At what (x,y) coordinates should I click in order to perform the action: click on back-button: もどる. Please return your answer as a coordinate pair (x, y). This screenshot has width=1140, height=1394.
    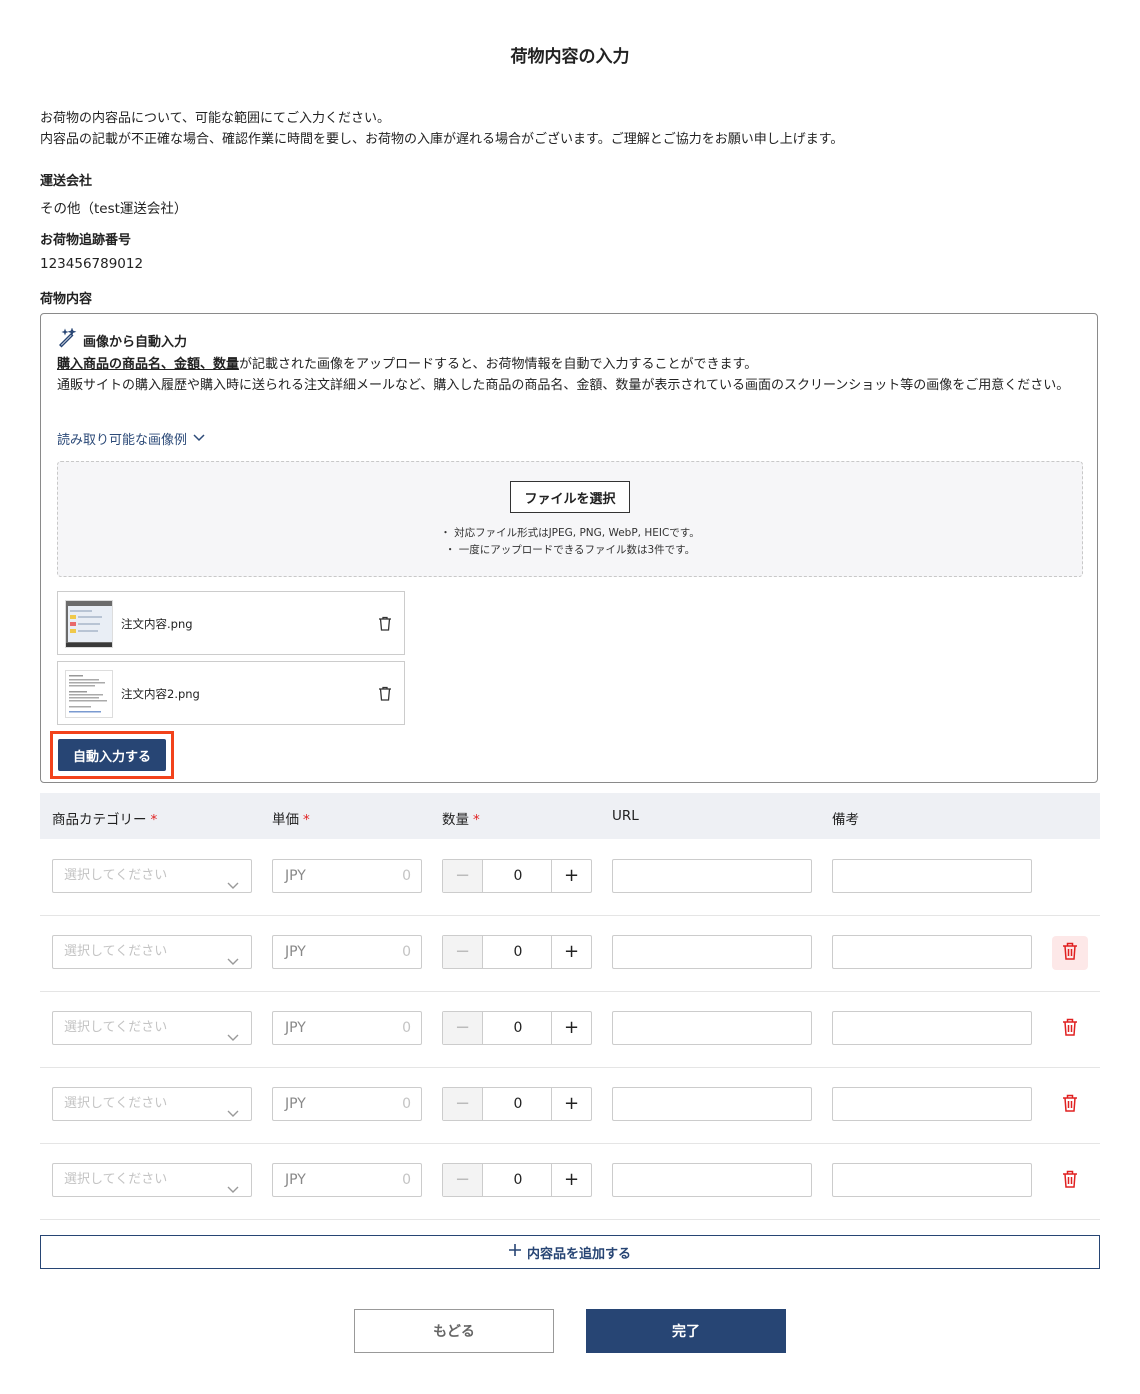
    Looking at the image, I should click on (454, 1331).